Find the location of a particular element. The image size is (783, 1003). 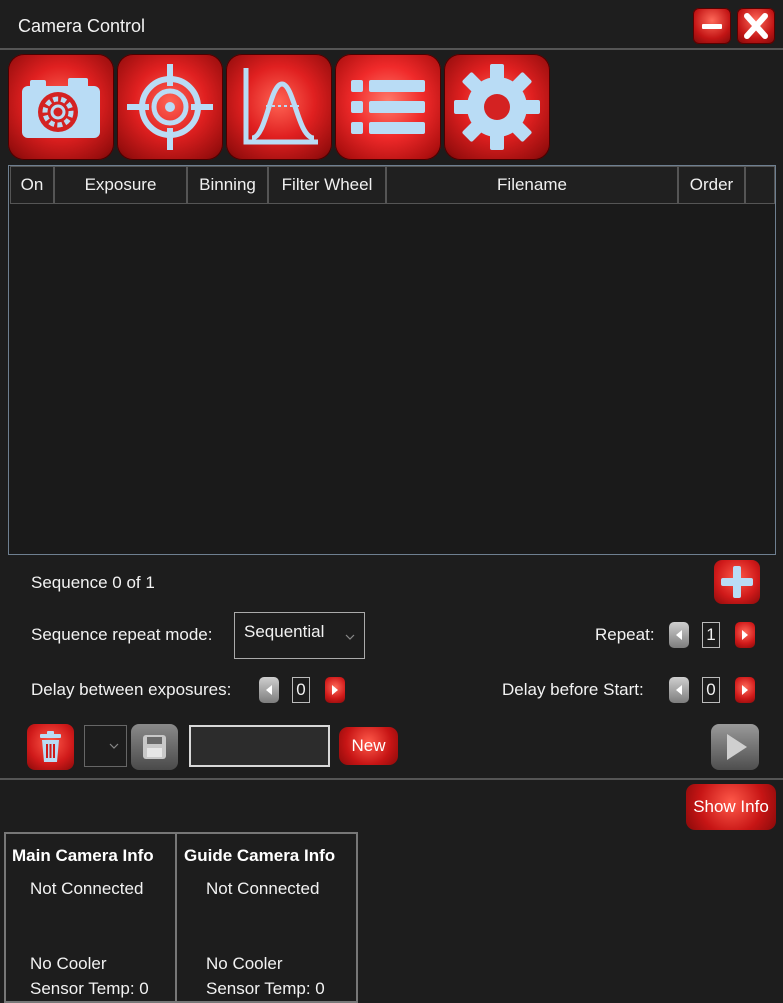

gear-icon is located at coordinates (497, 107).